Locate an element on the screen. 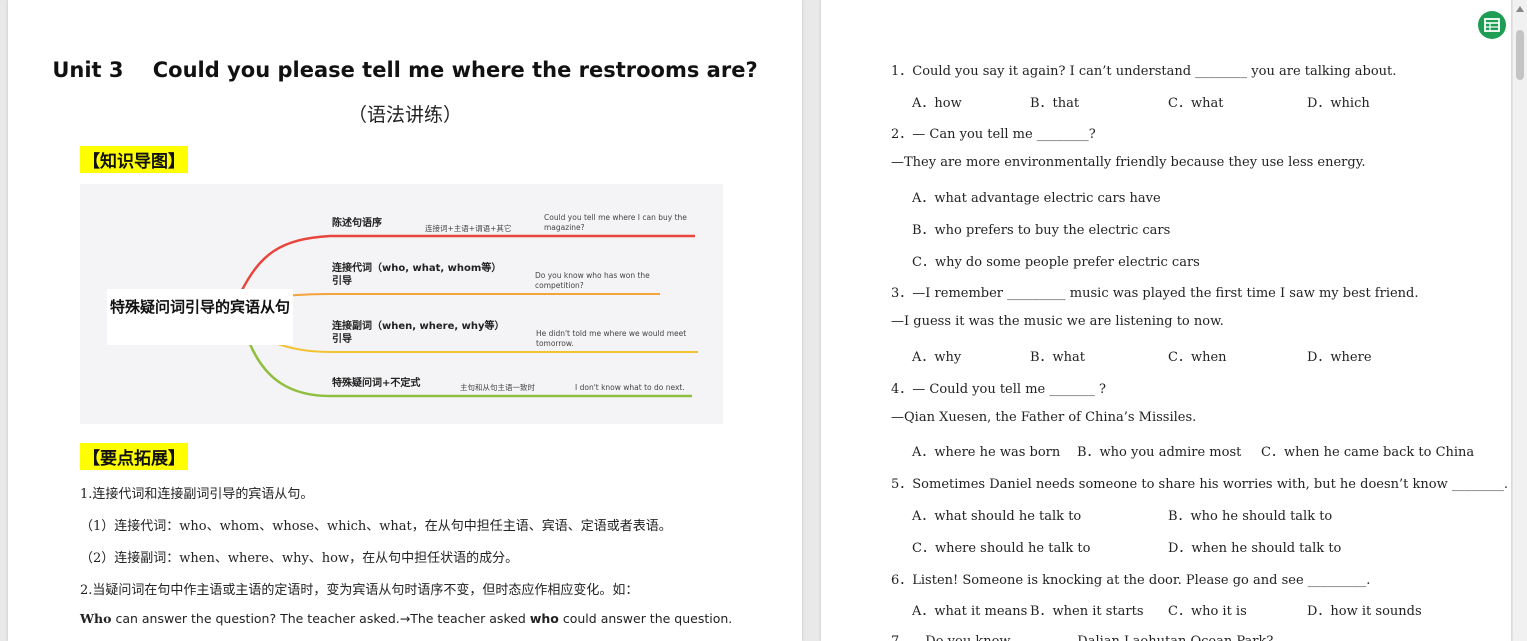  example-text-2: could answer the question. is located at coordinates (645, 618).